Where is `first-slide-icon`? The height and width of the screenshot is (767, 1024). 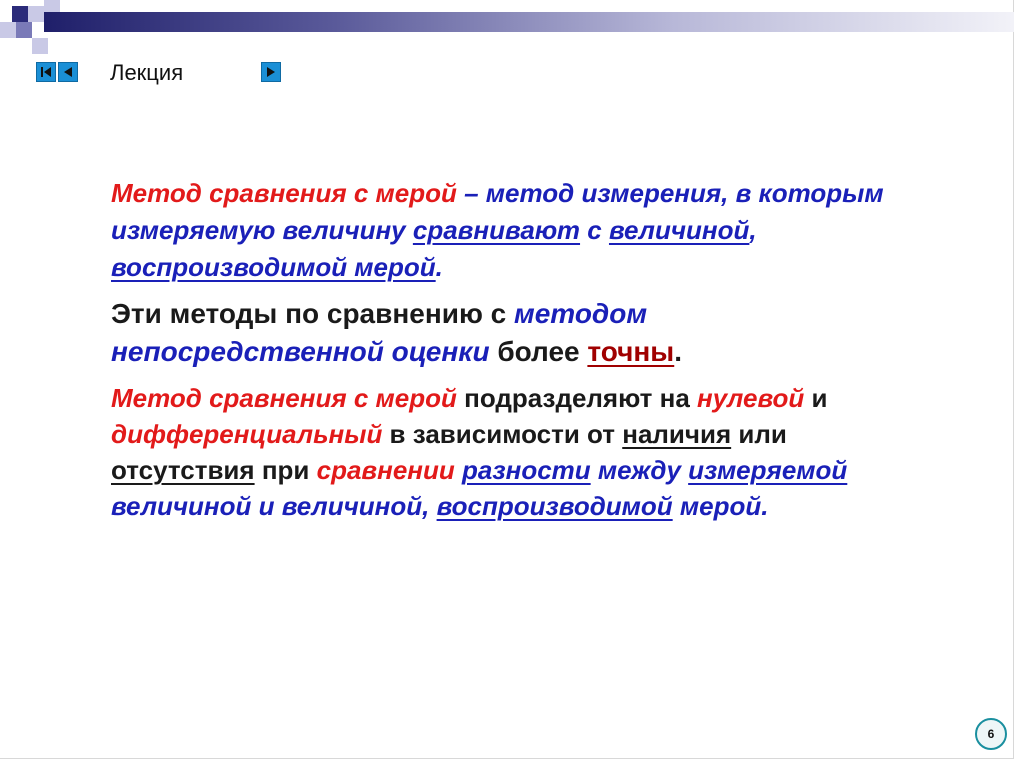
first-slide-icon is located at coordinates (46, 72).